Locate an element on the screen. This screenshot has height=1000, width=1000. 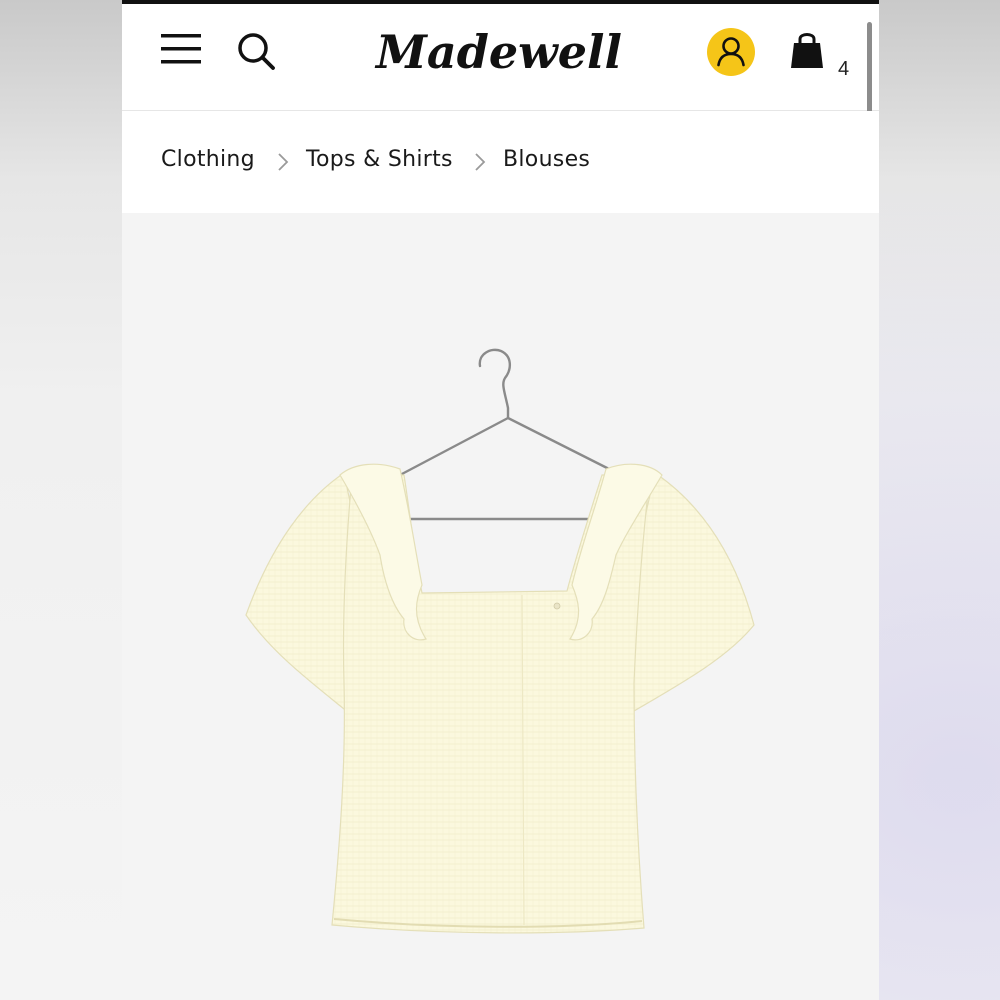
hanger is located at coordinates (508, 434).